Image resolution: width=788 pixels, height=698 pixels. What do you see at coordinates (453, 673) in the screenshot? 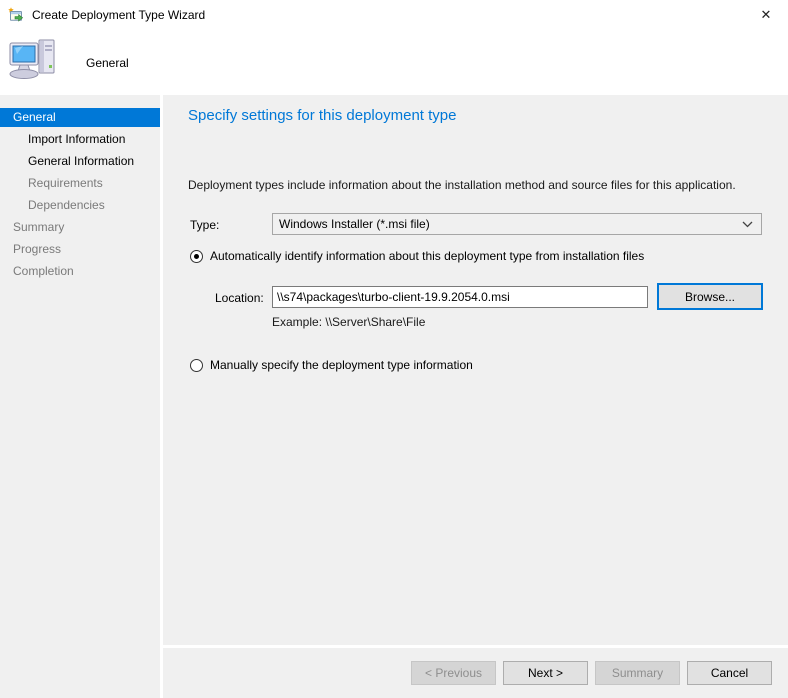
I see `previous-button: < Previous` at bounding box center [453, 673].